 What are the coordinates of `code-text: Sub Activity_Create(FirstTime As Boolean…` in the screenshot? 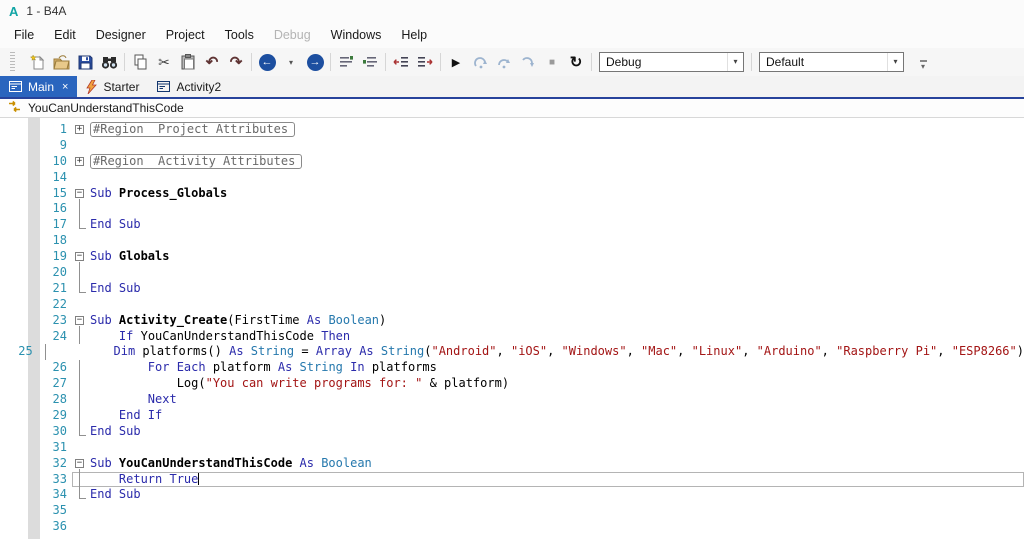 It's located at (557, 321).